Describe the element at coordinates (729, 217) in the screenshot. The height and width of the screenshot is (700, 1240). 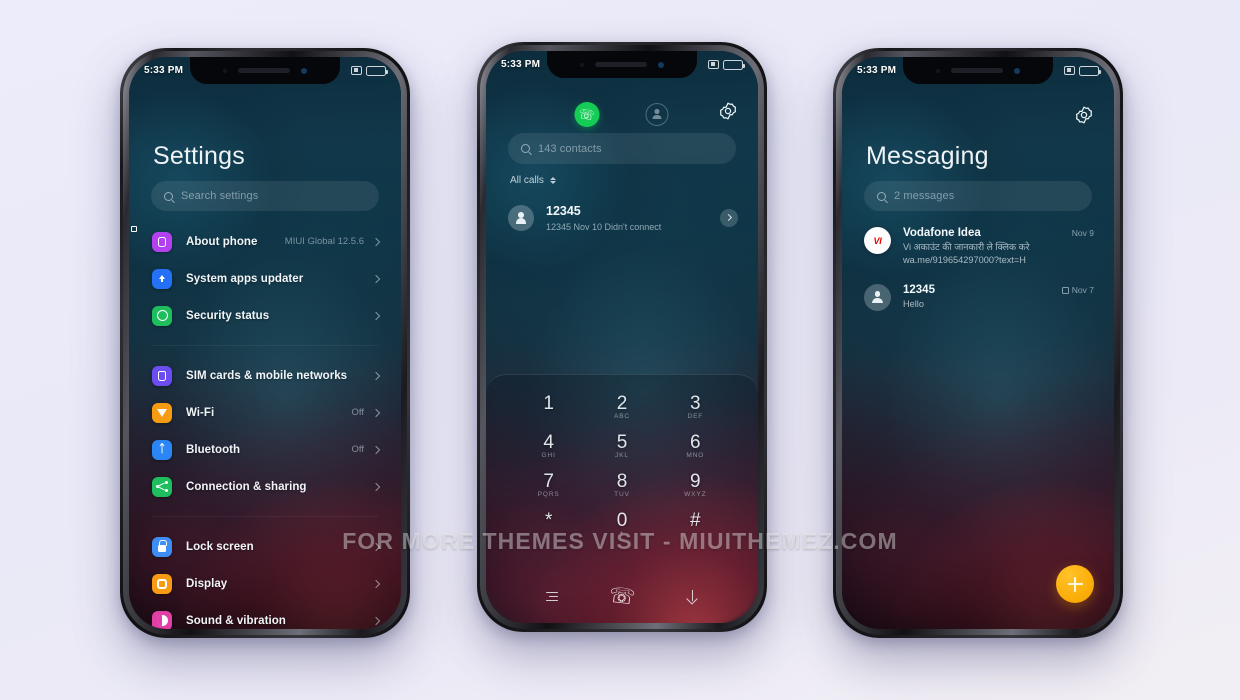
I see `call-details-button` at that location.